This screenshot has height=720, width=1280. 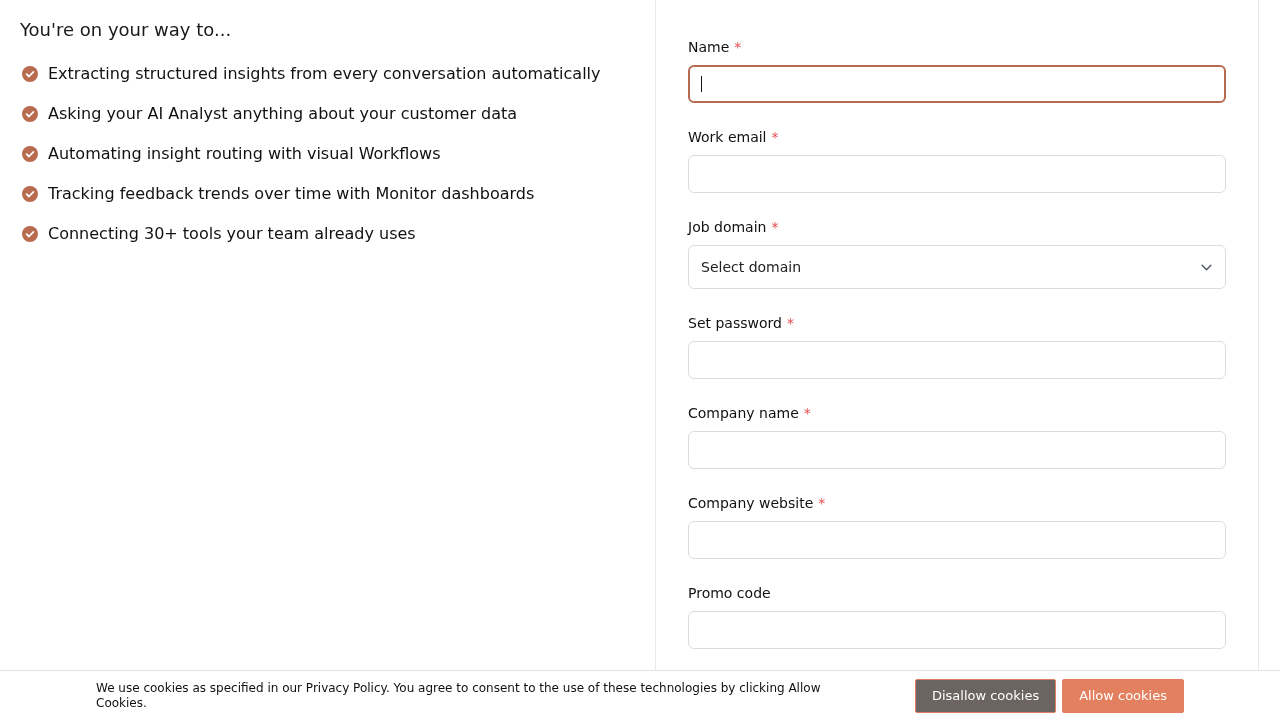 What do you see at coordinates (291, 194) in the screenshot?
I see `benefit-text: Tracking feedback trends over time with Monitor dashboards` at bounding box center [291, 194].